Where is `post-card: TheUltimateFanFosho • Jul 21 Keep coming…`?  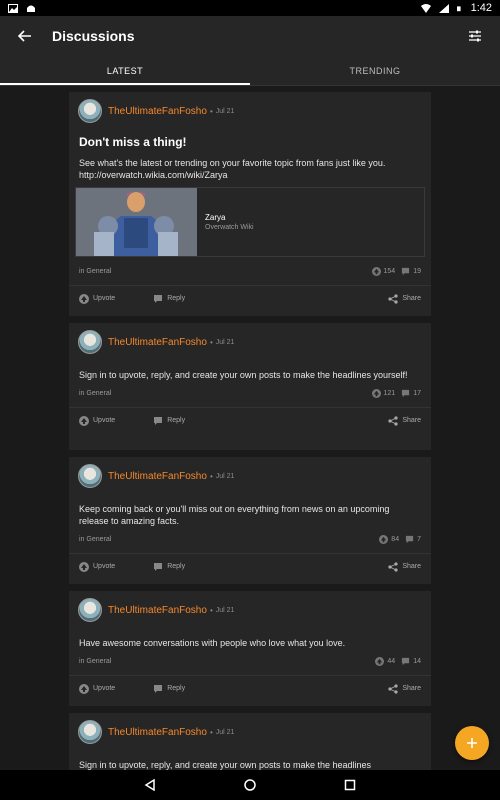 post-card: TheUltimateFanFosho • Jul 21 Keep coming… is located at coordinates (250, 520).